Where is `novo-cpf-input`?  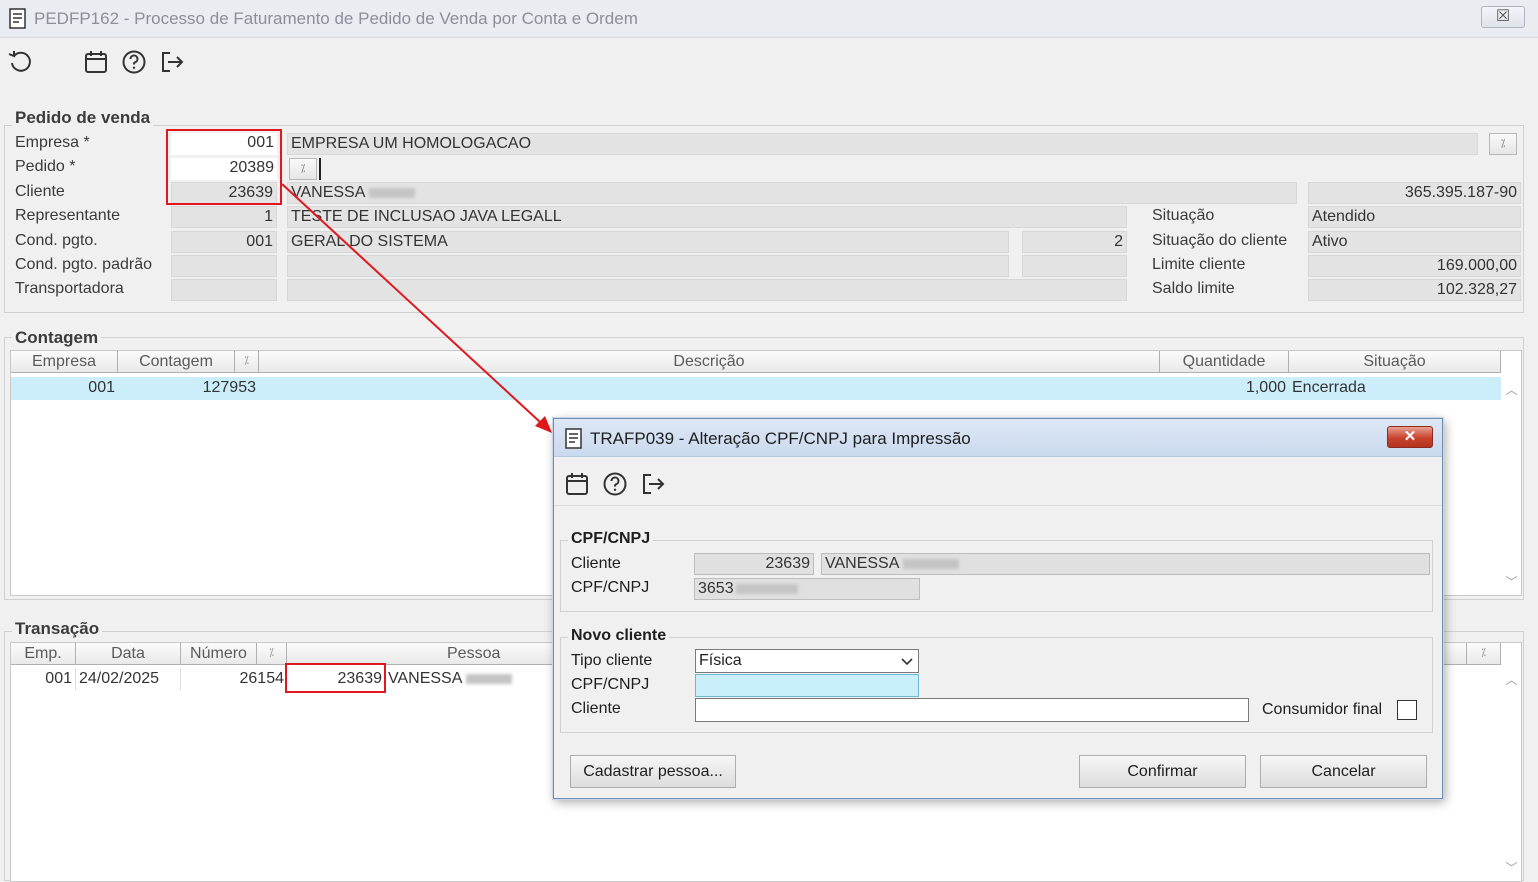 novo-cpf-input is located at coordinates (807, 685).